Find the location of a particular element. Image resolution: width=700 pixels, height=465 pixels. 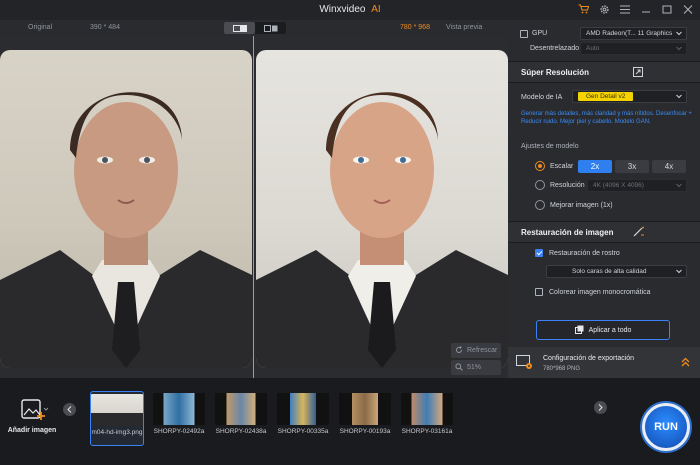

original-label: Original is located at coordinates (40, 27).